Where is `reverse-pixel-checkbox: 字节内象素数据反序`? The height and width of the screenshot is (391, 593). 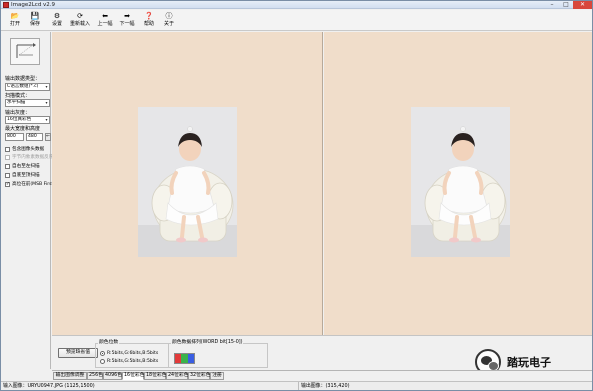 reverse-pixel-checkbox: 字节内象素数据反序 is located at coordinates (29, 157).